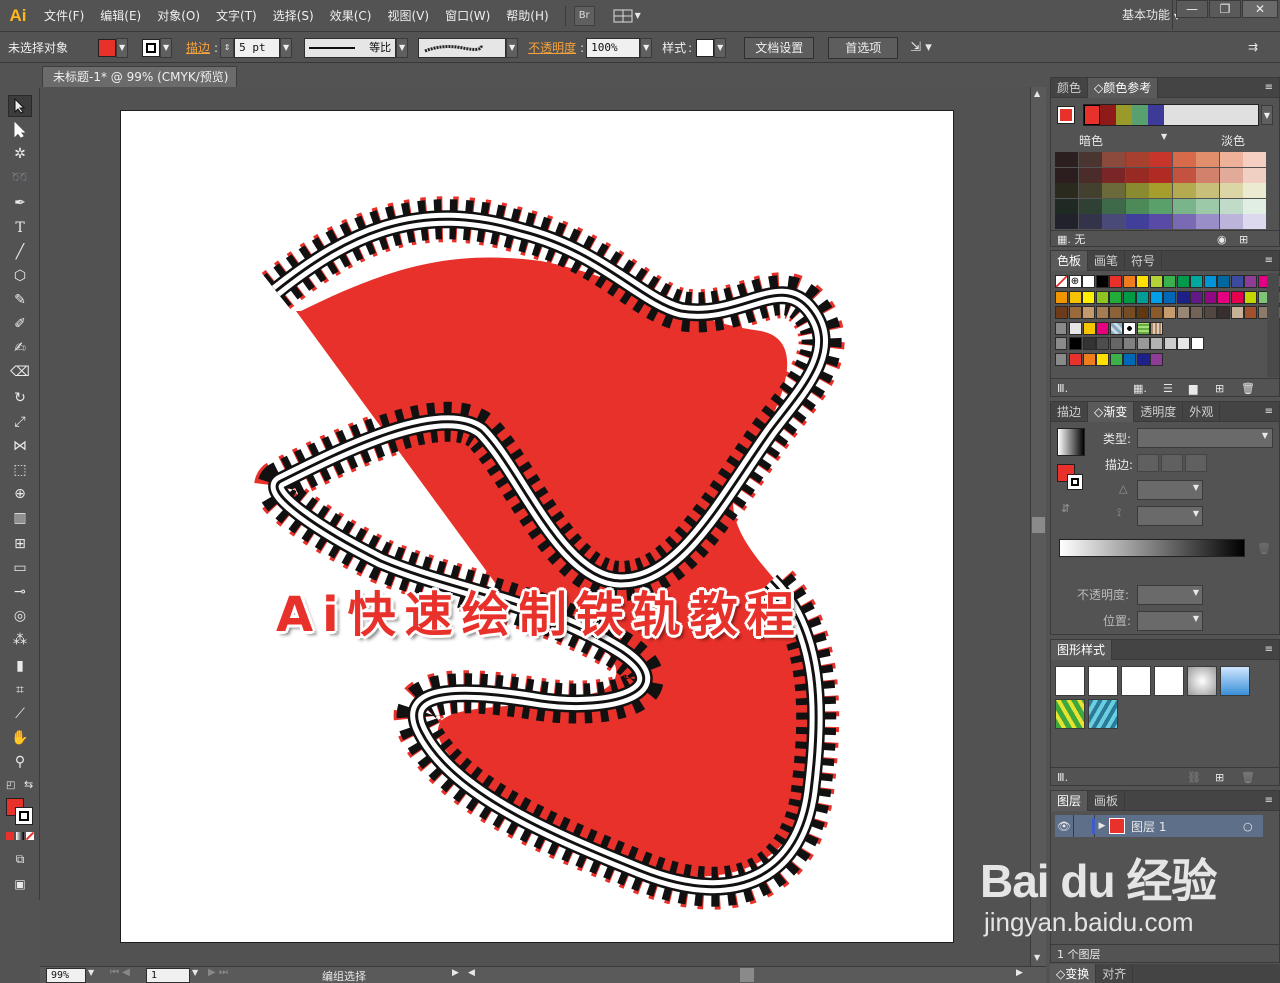 The image size is (1280, 983). What do you see at coordinates (1219, 389) in the screenshot?
I see `new-swatch-icon: ⊞` at bounding box center [1219, 389].